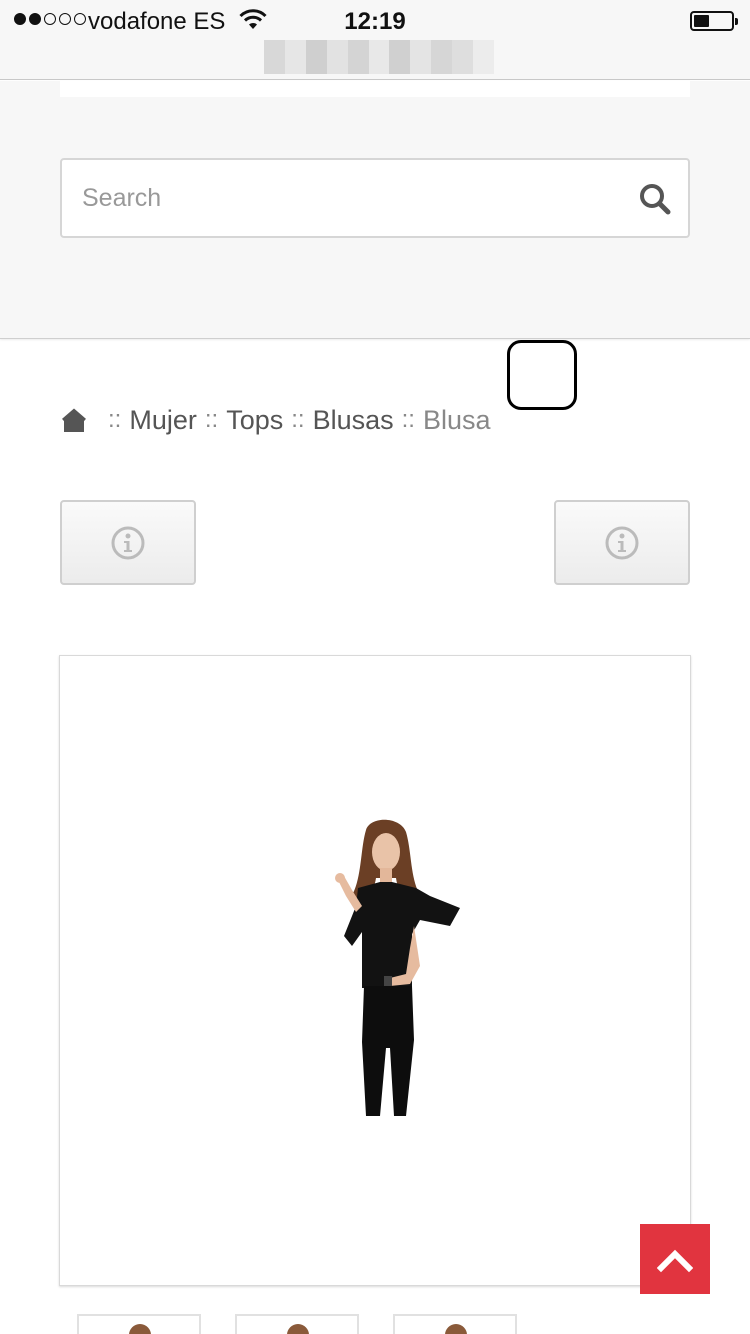 The image size is (750, 1334). Describe the element at coordinates (542, 375) in the screenshot. I see `focus-indicator` at that location.